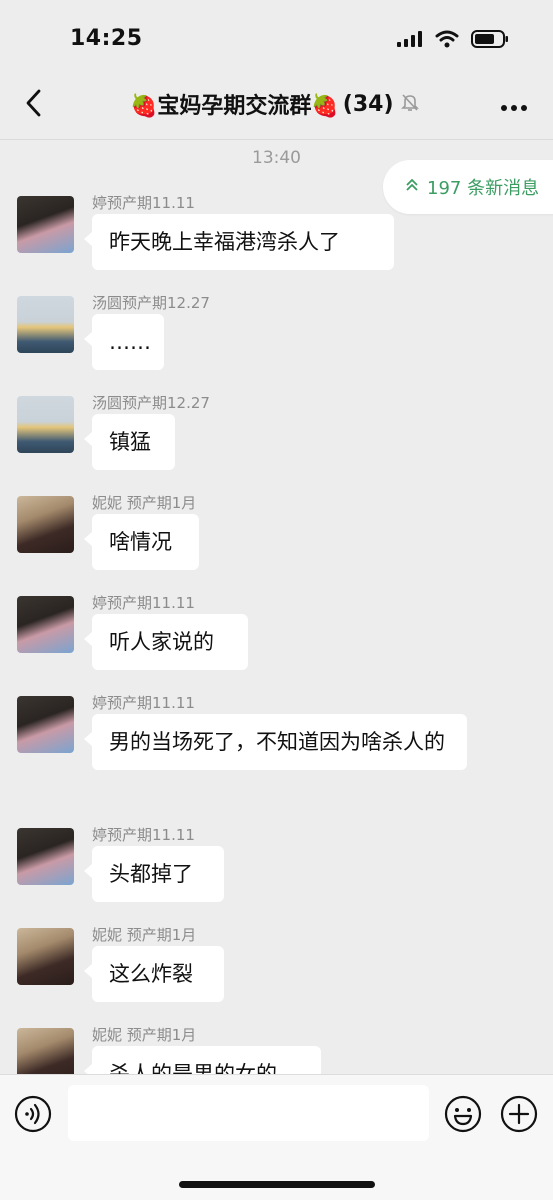 Image resolution: width=553 pixels, height=1200 pixels. I want to click on more-dots-icon, so click(514, 106).